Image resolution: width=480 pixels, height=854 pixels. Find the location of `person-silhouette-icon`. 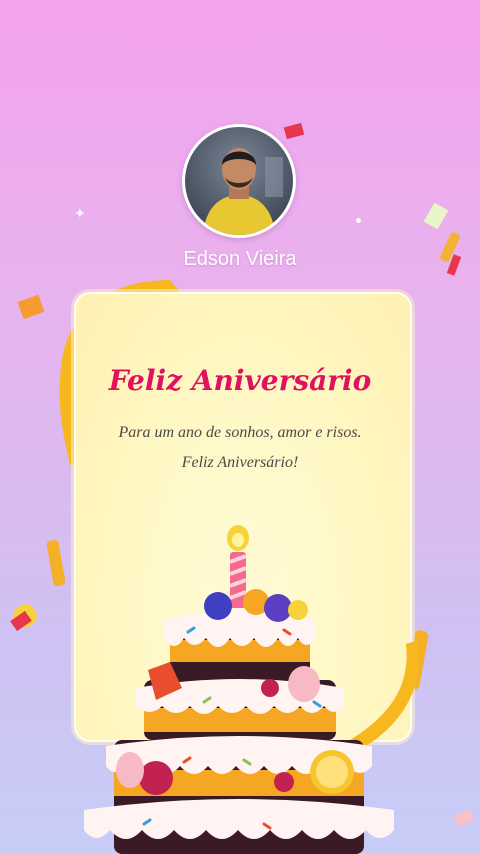

person-silhouette-icon is located at coordinates (243, 191).